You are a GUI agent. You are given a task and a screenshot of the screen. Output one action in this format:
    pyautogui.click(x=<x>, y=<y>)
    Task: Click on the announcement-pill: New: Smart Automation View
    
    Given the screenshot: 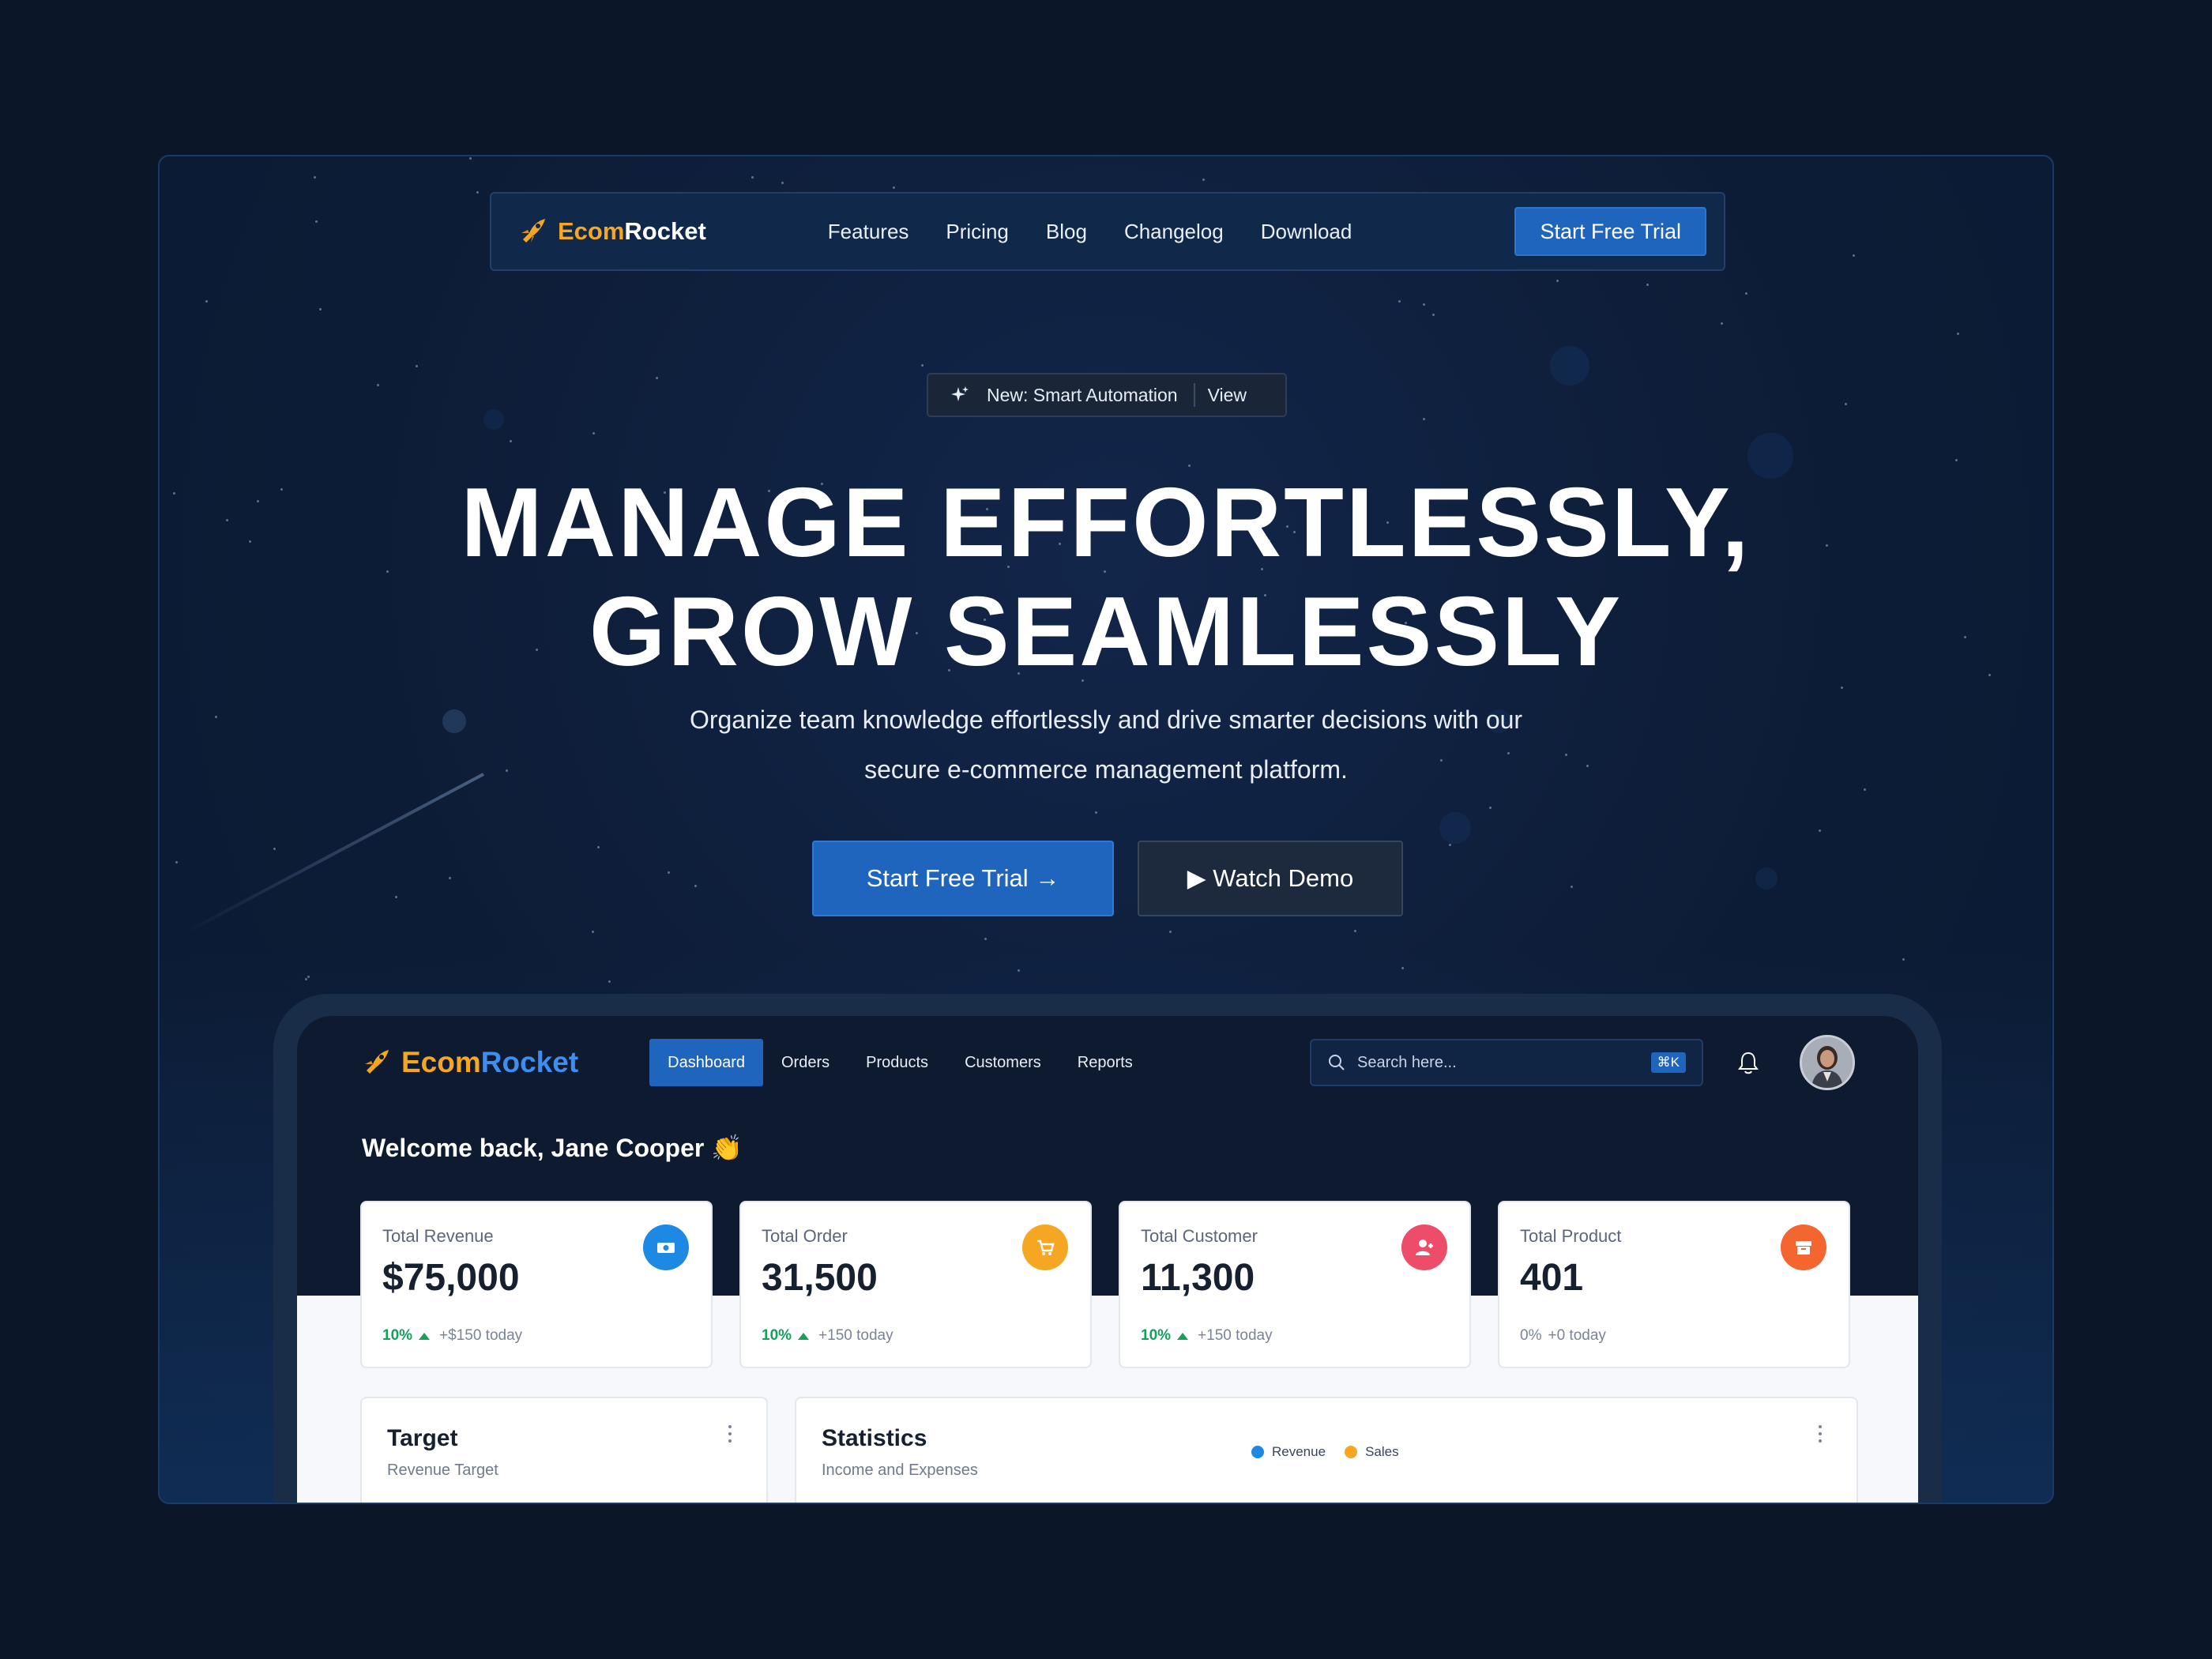 What is the action you would take?
    pyautogui.click(x=1107, y=395)
    